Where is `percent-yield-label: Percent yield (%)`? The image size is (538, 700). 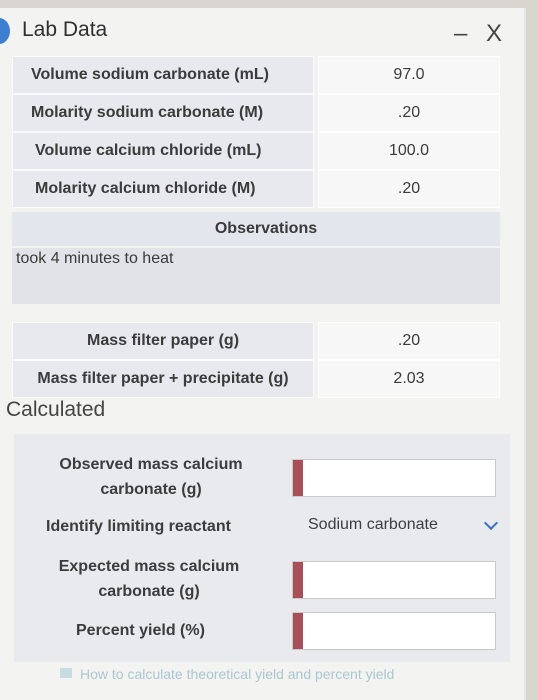
percent-yield-label: Percent yield (%) is located at coordinates (140, 630).